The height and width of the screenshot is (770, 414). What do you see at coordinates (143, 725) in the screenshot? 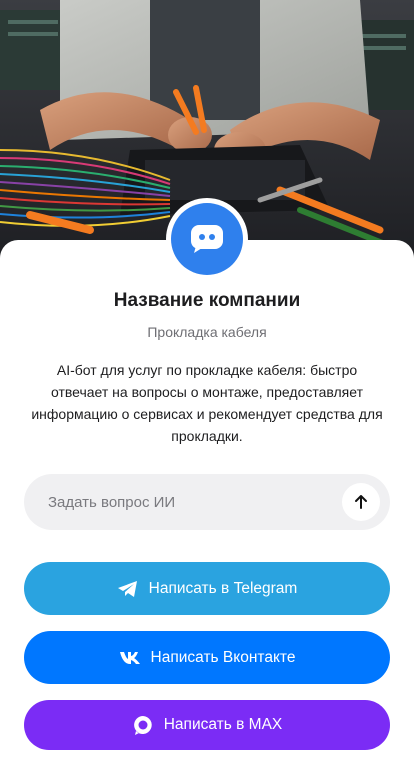
I see `max-icon` at bounding box center [143, 725].